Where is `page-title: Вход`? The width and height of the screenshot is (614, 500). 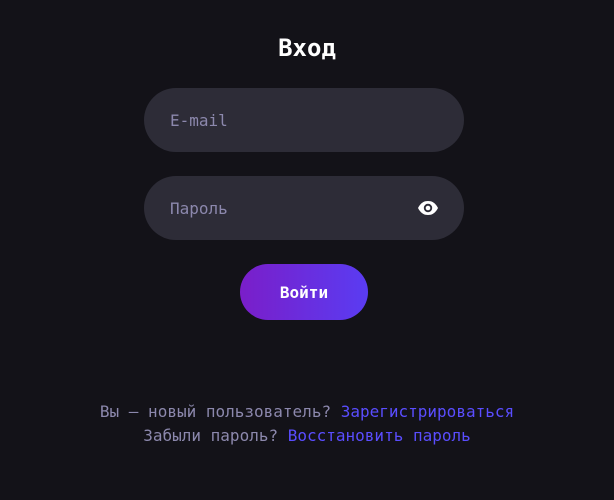
page-title: Вход is located at coordinates (307, 48).